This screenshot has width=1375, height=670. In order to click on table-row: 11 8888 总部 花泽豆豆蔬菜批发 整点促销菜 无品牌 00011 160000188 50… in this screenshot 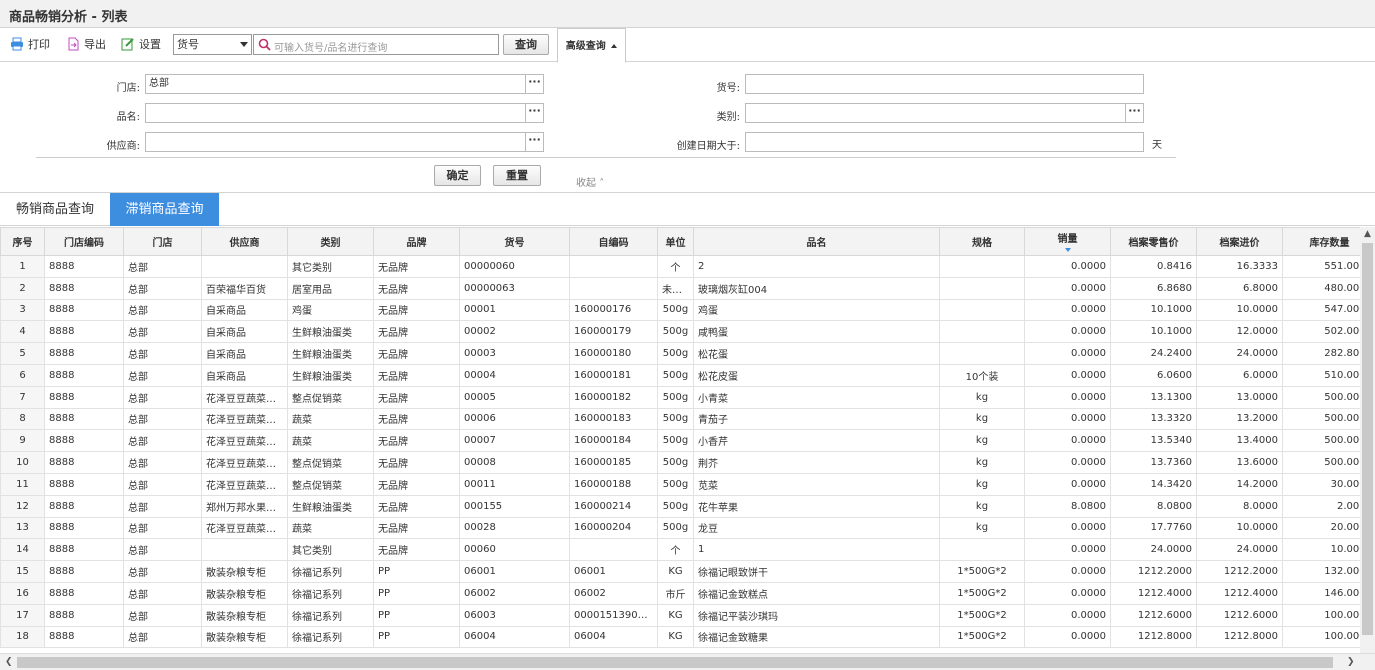, I will do `click(680, 484)`.